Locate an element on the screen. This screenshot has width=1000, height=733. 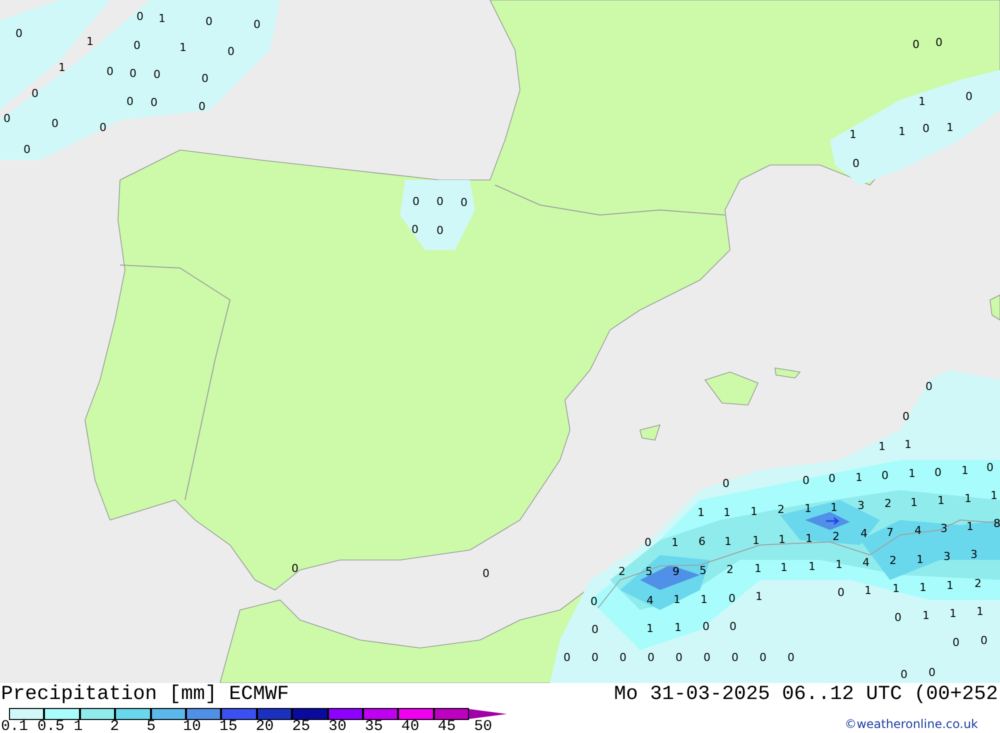
precipitation-value: 6 is located at coordinates (702, 541).